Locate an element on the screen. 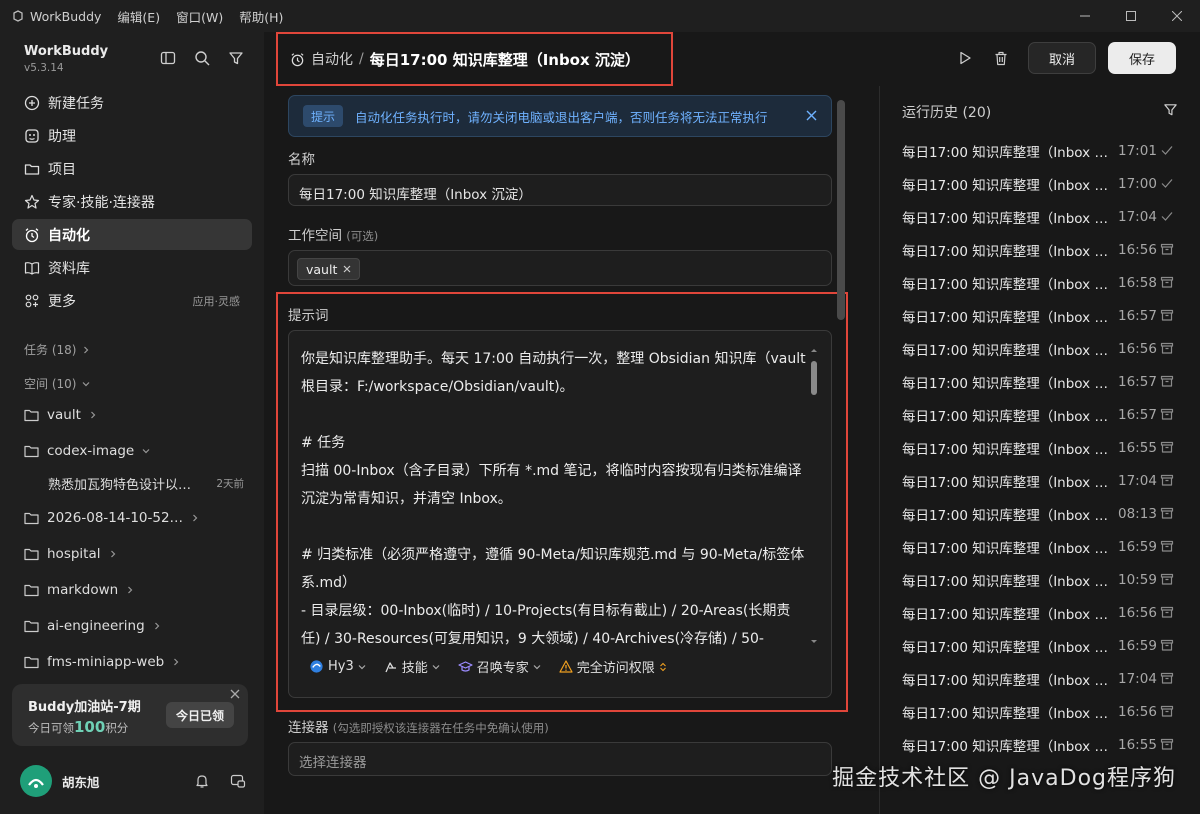 This screenshot has height=814, width=1200. expert-selector: 召唤专家 is located at coordinates (499, 666).